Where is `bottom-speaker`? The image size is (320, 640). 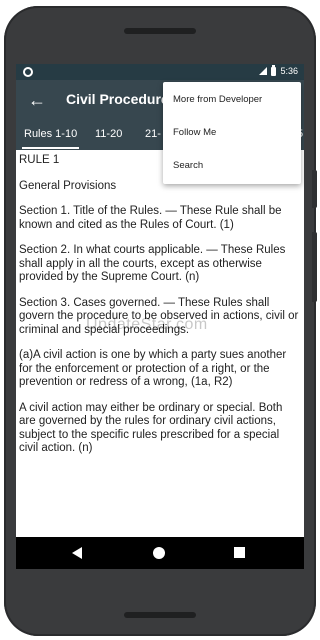 bottom-speaker is located at coordinates (160, 615).